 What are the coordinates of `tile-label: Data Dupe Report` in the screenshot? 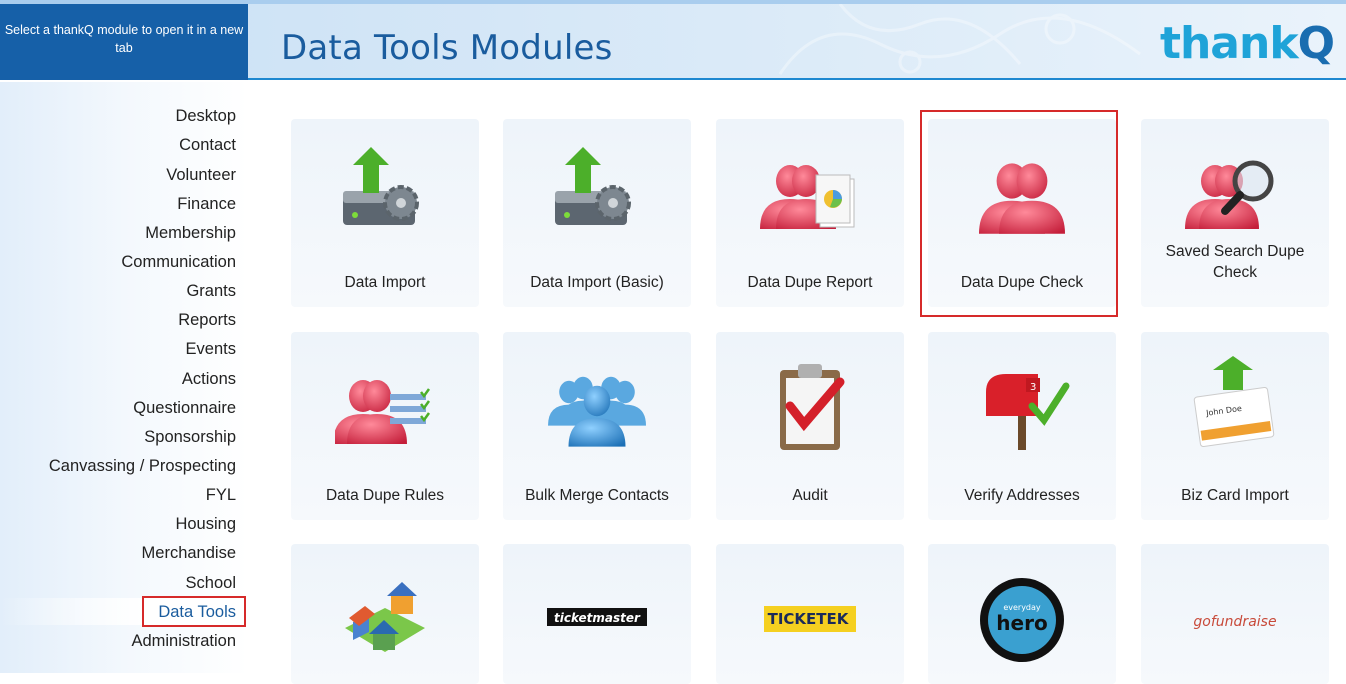 It's located at (810, 282).